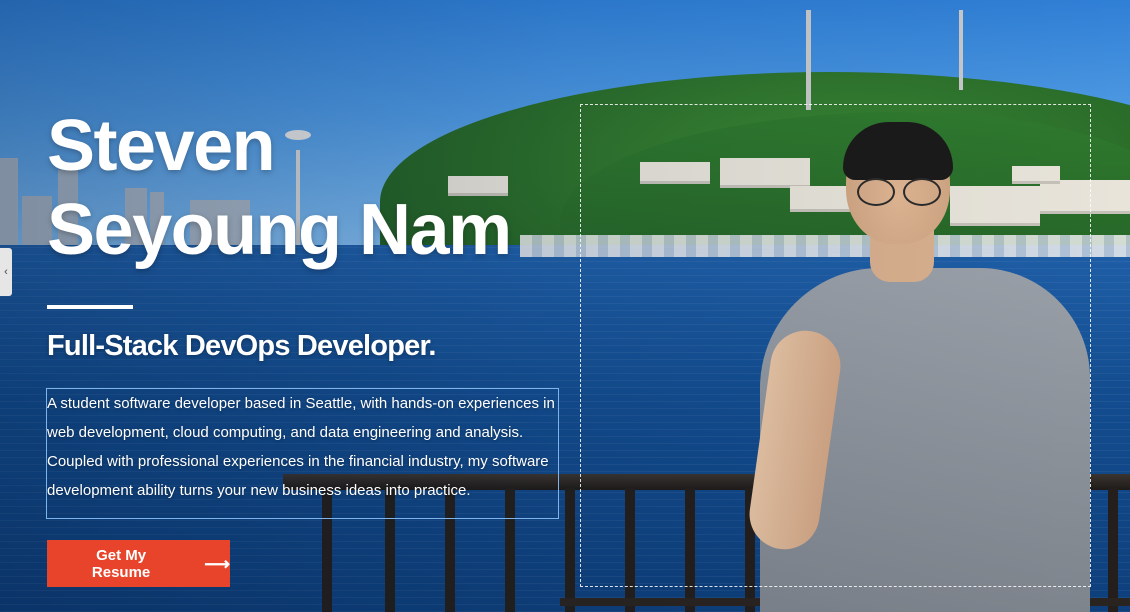 The image size is (1130, 612). I want to click on arrow-right-icon: ⟶, so click(217, 563).